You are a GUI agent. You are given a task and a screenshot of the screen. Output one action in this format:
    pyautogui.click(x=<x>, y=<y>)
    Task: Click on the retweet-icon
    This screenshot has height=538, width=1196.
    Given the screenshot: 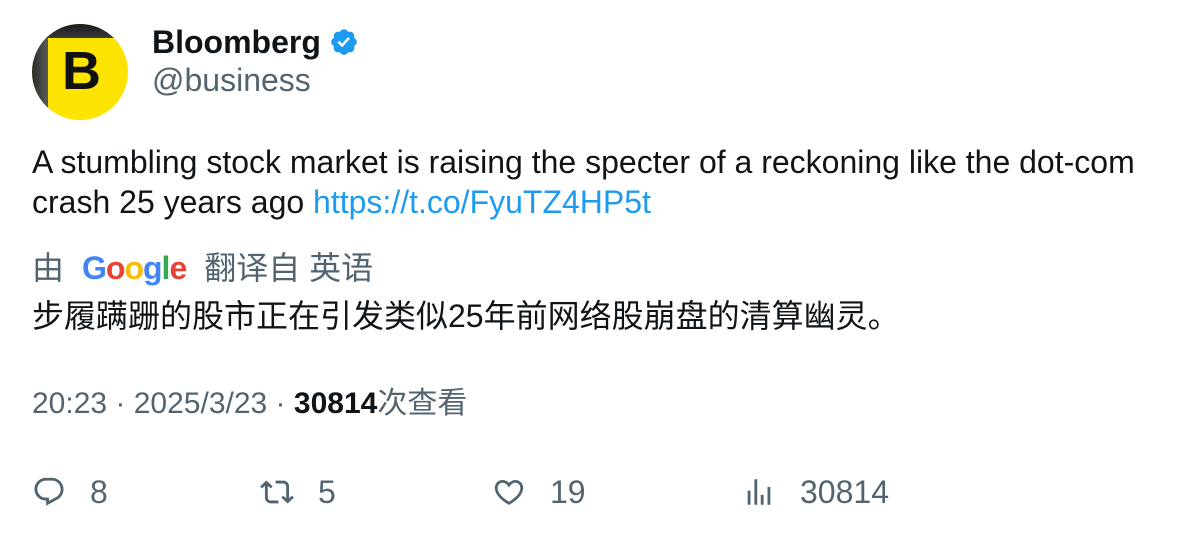 What is the action you would take?
    pyautogui.click(x=277, y=492)
    